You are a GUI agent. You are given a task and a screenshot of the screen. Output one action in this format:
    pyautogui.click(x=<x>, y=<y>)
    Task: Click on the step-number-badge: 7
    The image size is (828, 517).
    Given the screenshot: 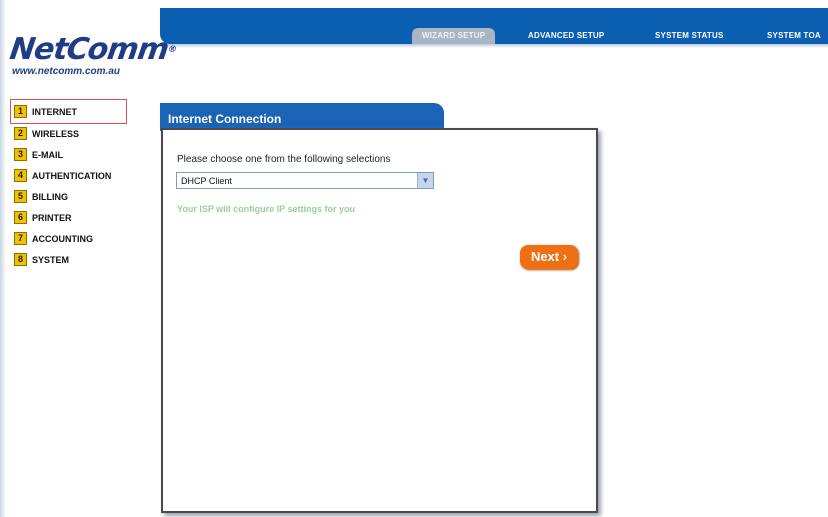 What is the action you would take?
    pyautogui.click(x=20, y=238)
    